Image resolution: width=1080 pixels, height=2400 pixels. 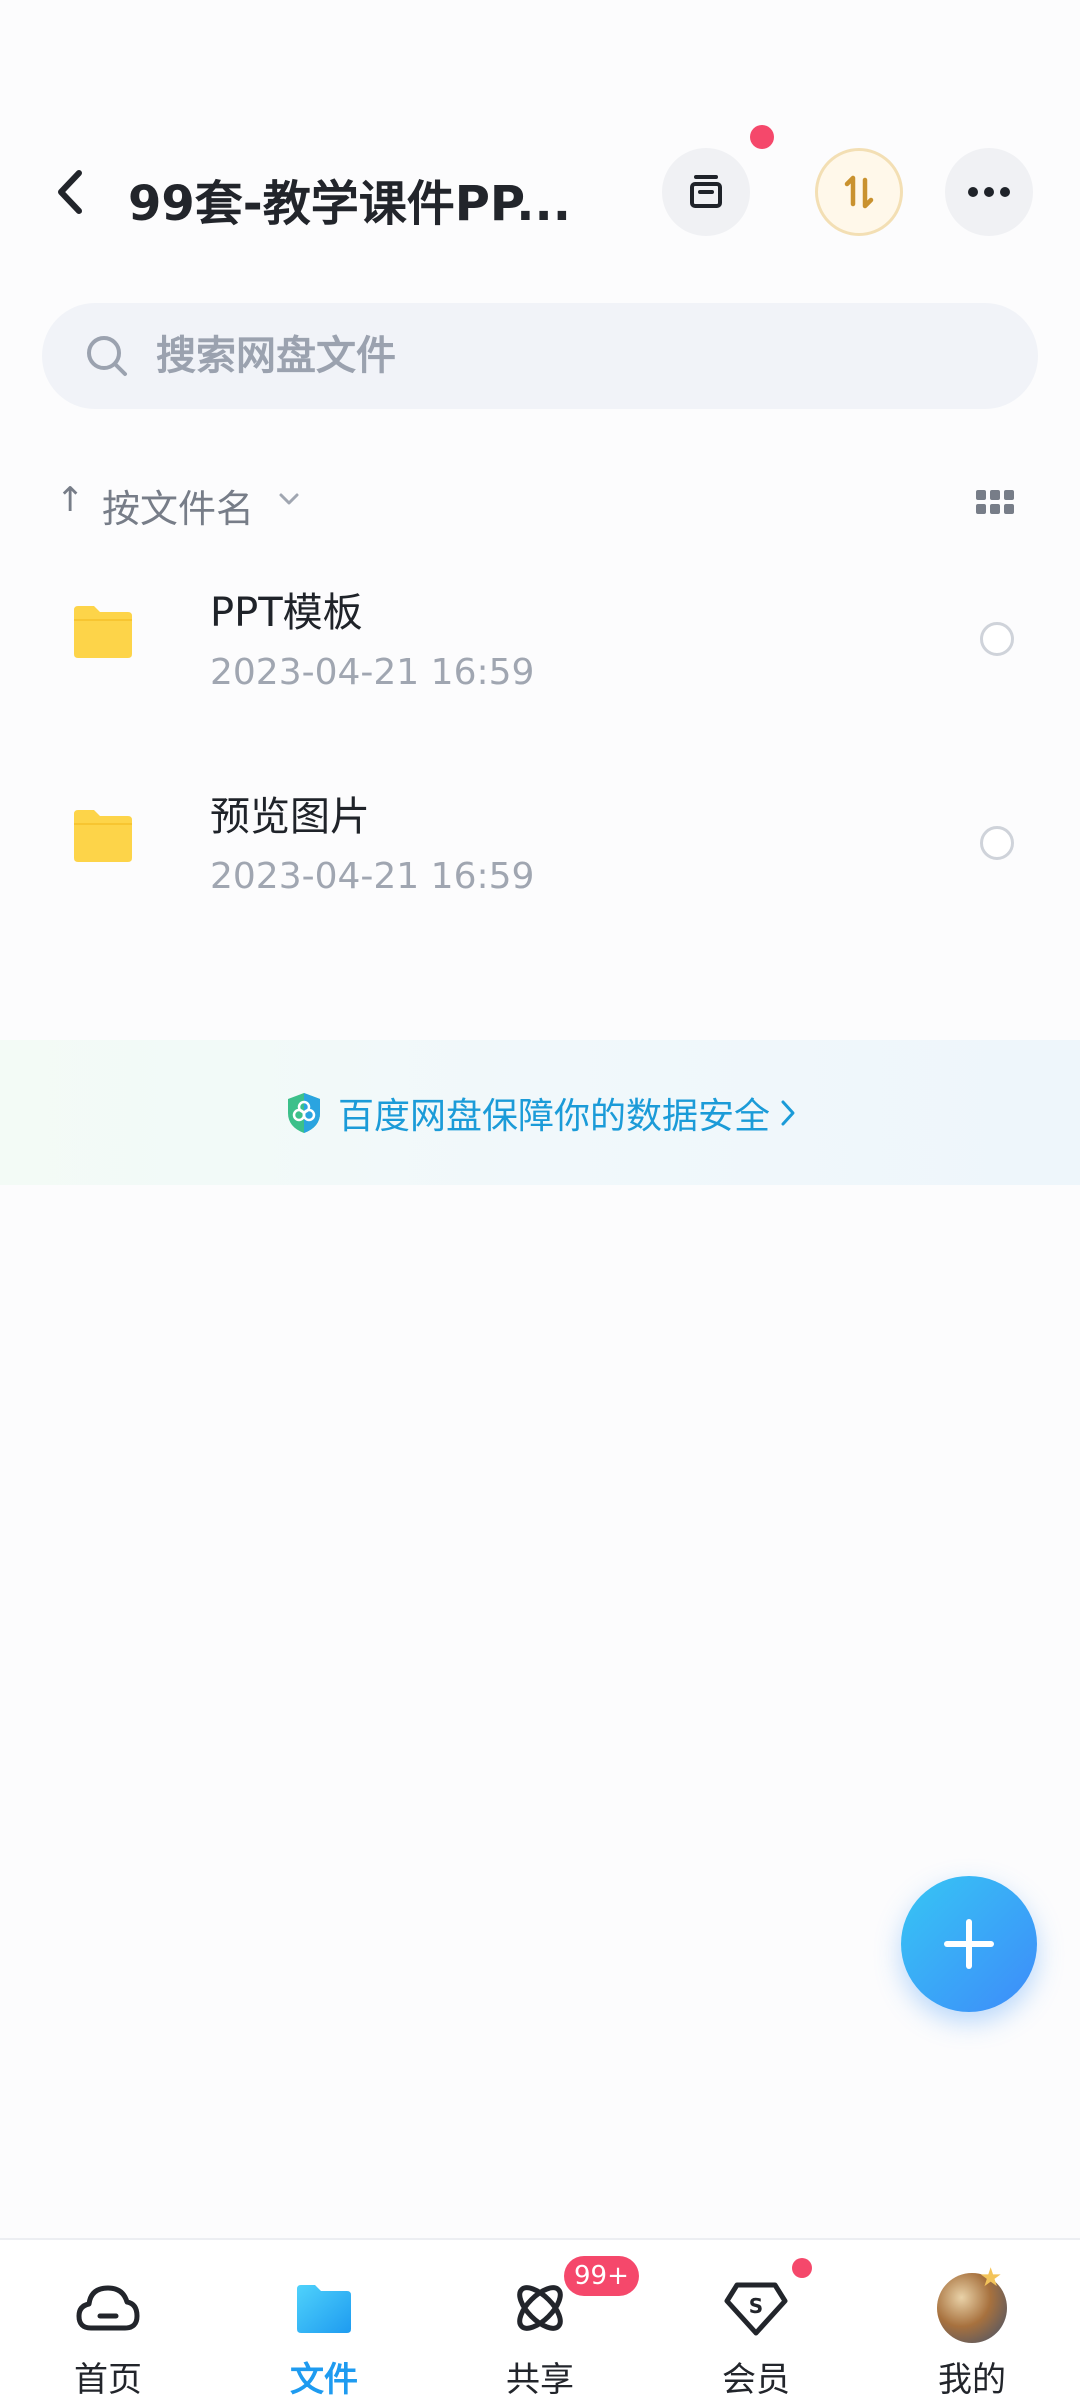 What do you see at coordinates (286, 613) in the screenshot?
I see `file-name: PPT模板` at bounding box center [286, 613].